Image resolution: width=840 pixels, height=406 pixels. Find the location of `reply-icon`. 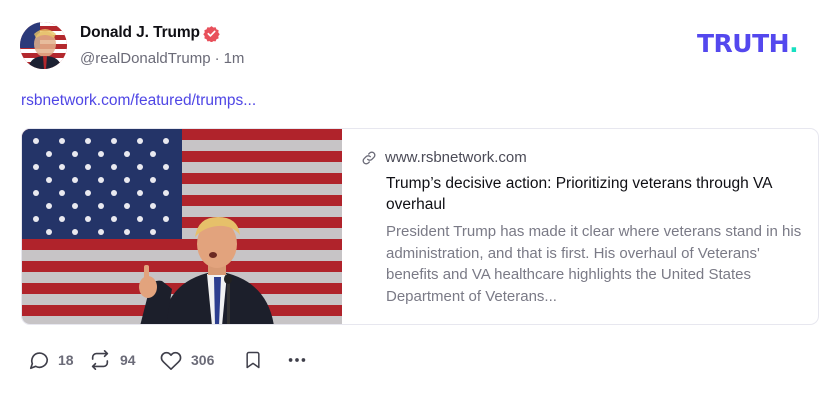

reply-icon is located at coordinates (39, 361).